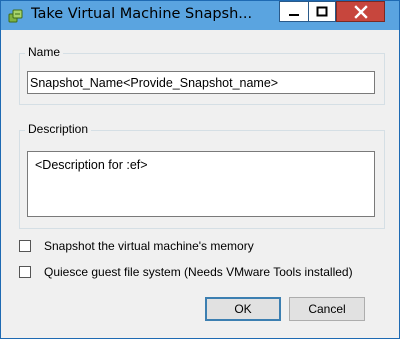 This screenshot has width=400, height=339. What do you see at coordinates (91, 165) in the screenshot?
I see `description-text: <Description for :ef>` at bounding box center [91, 165].